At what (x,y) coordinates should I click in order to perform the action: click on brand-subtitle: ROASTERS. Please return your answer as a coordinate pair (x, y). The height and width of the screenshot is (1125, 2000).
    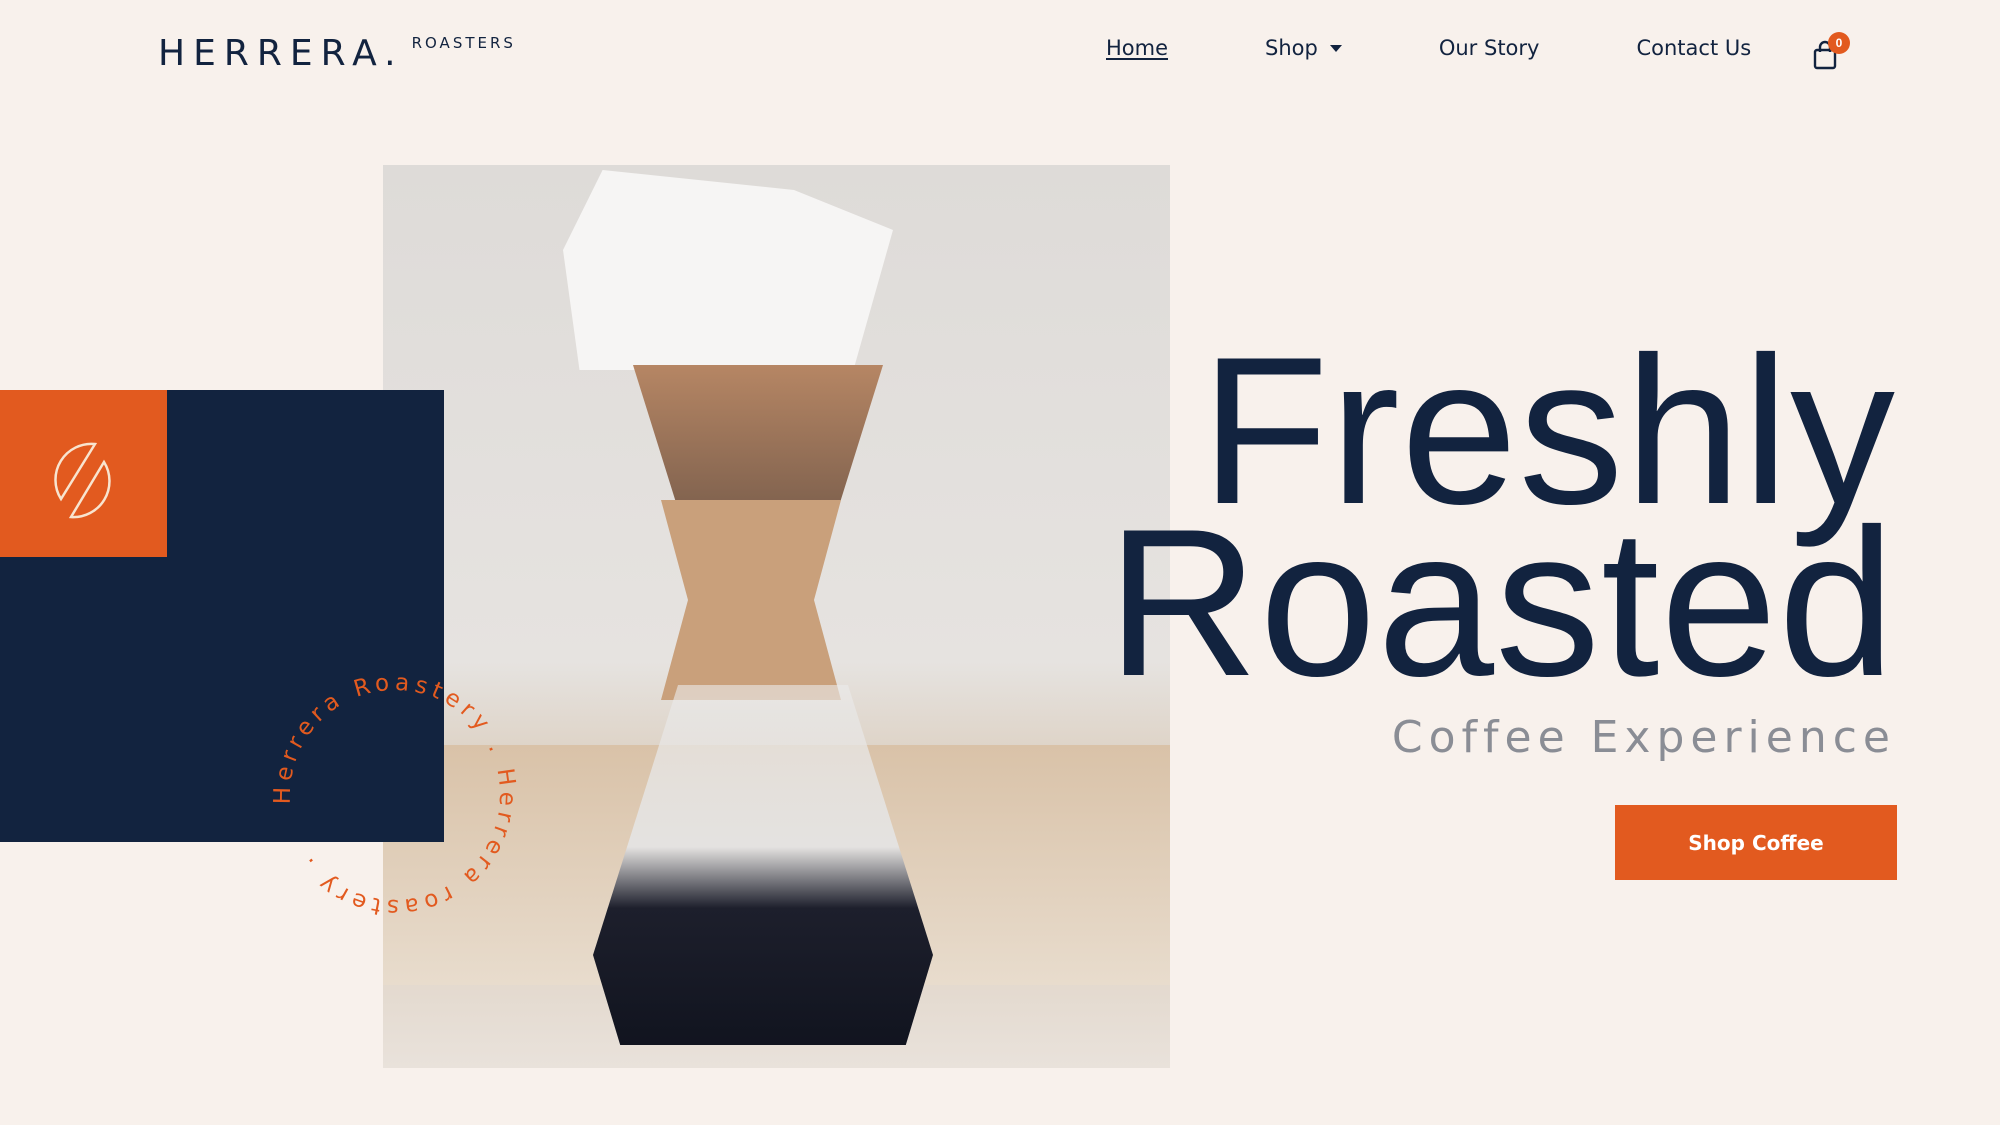
    Looking at the image, I should click on (463, 43).